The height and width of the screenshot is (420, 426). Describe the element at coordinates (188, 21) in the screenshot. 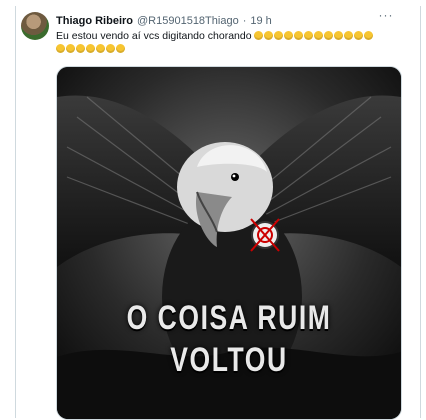

I see `author-handle: @R15901518Thiago` at that location.